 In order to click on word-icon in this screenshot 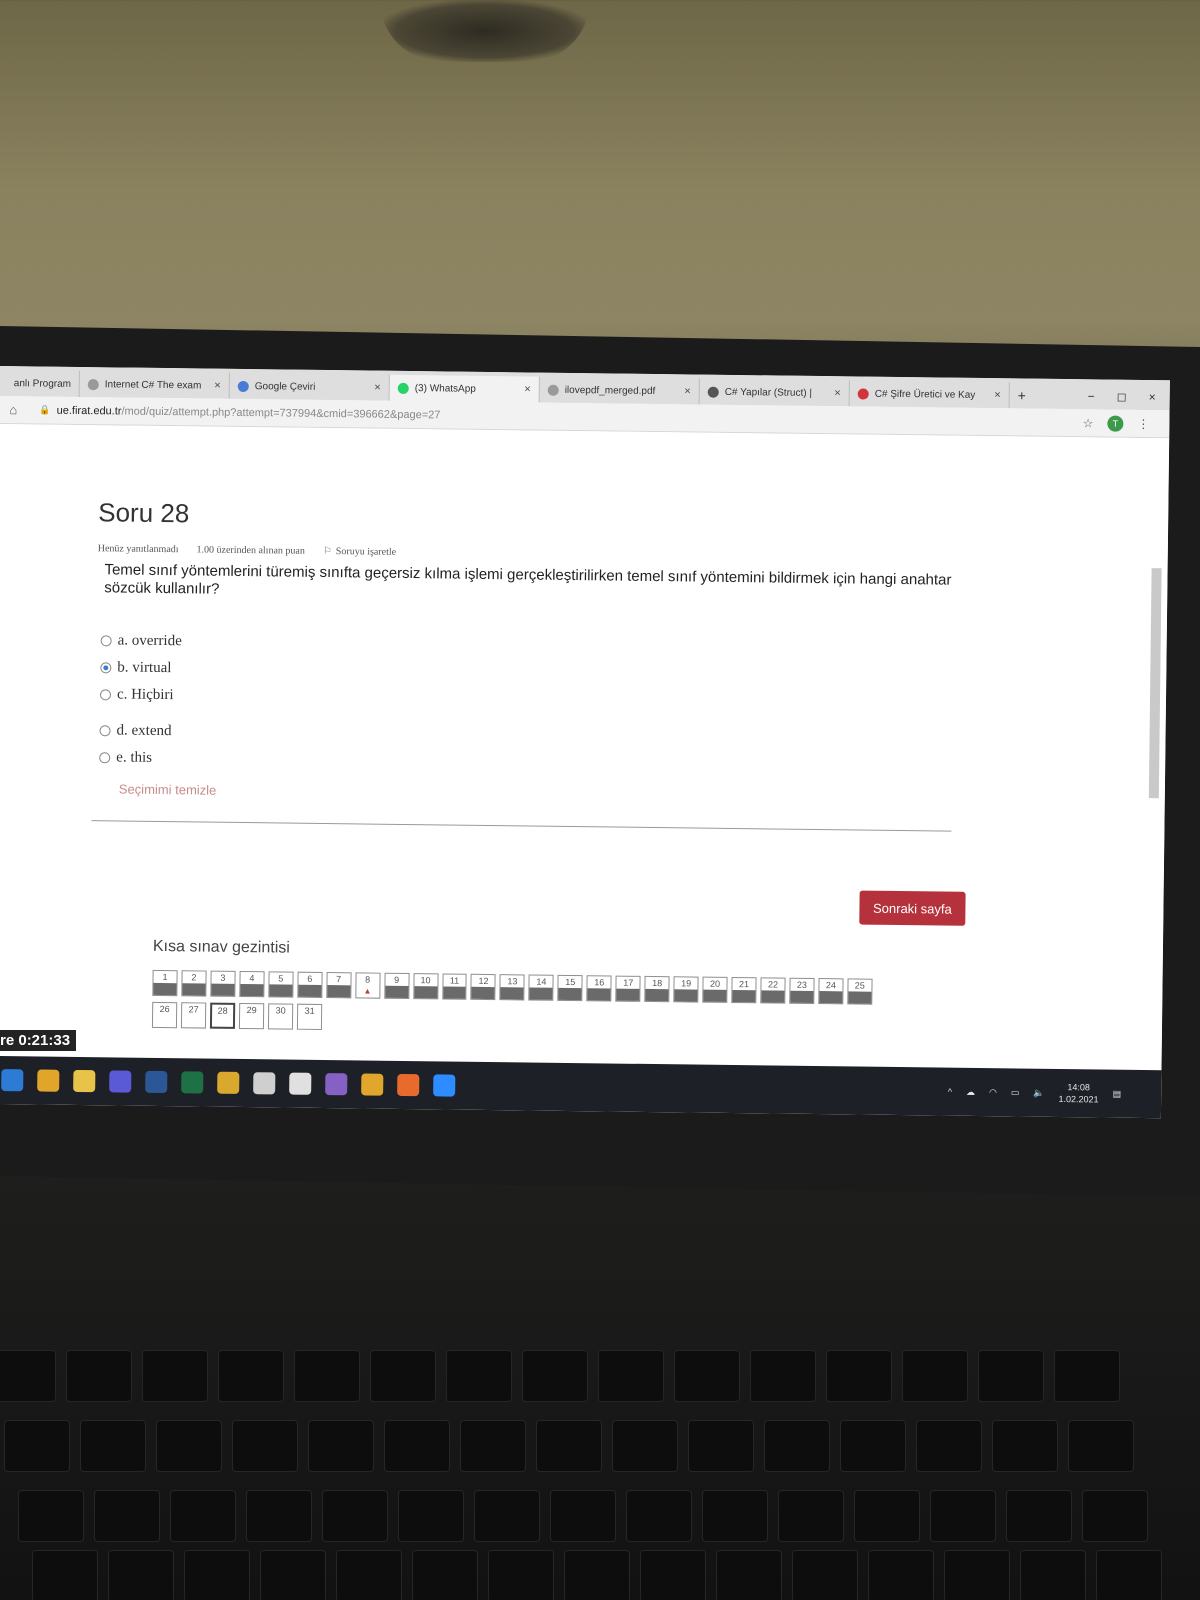, I will do `click(156, 1082)`.